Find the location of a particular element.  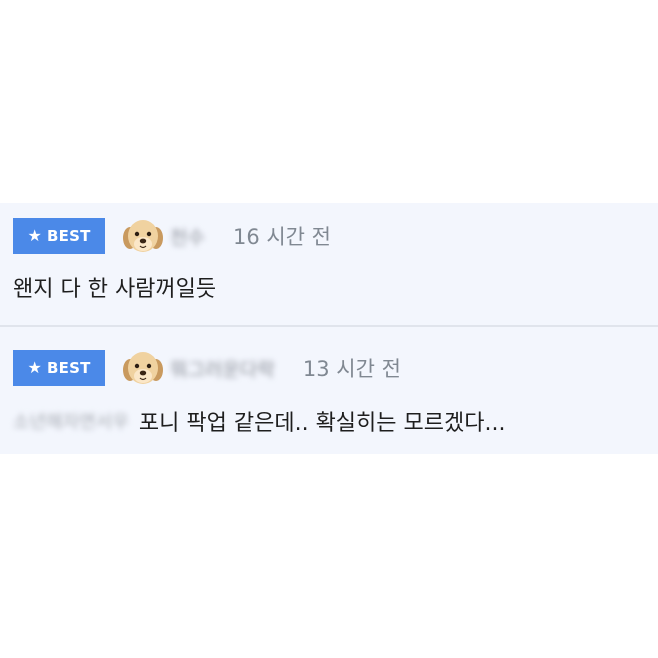

reply-target-mention: 소년해자면서우 is located at coordinates (71, 421).